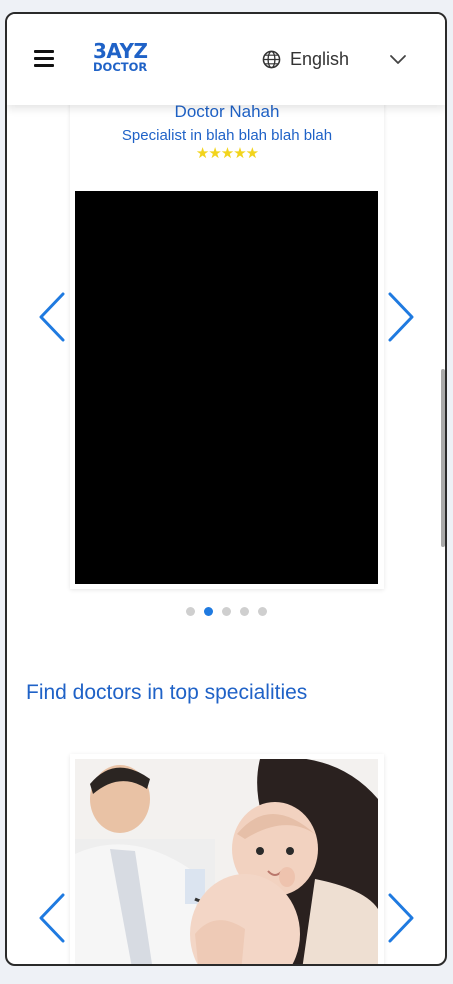  I want to click on hamburger-icon, so click(44, 58).